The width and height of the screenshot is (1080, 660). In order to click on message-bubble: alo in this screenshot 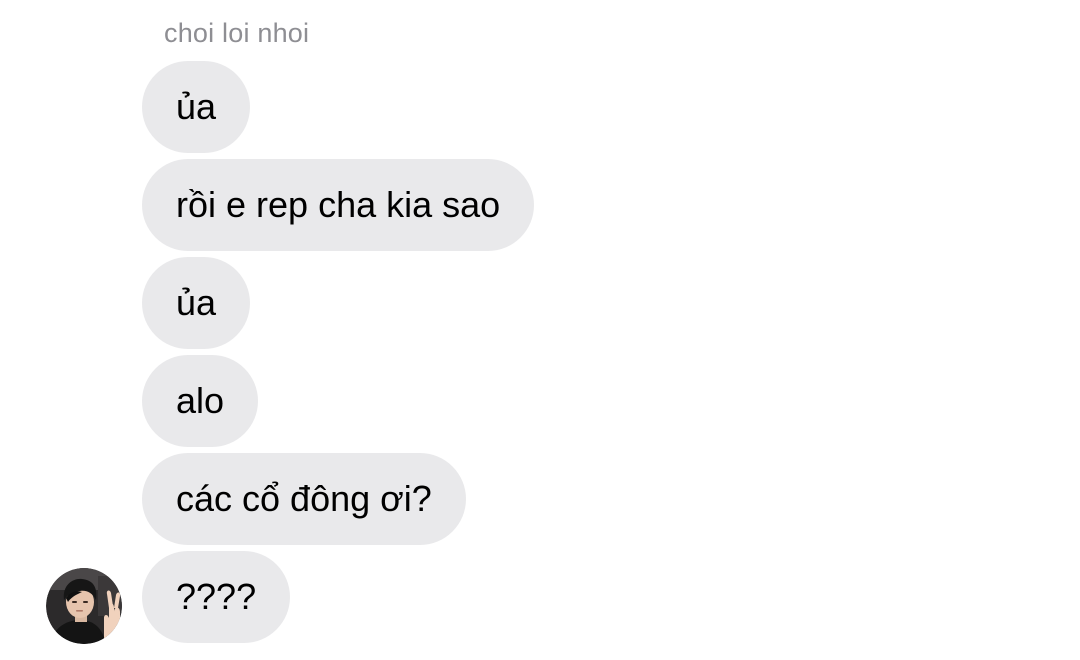, I will do `click(200, 401)`.